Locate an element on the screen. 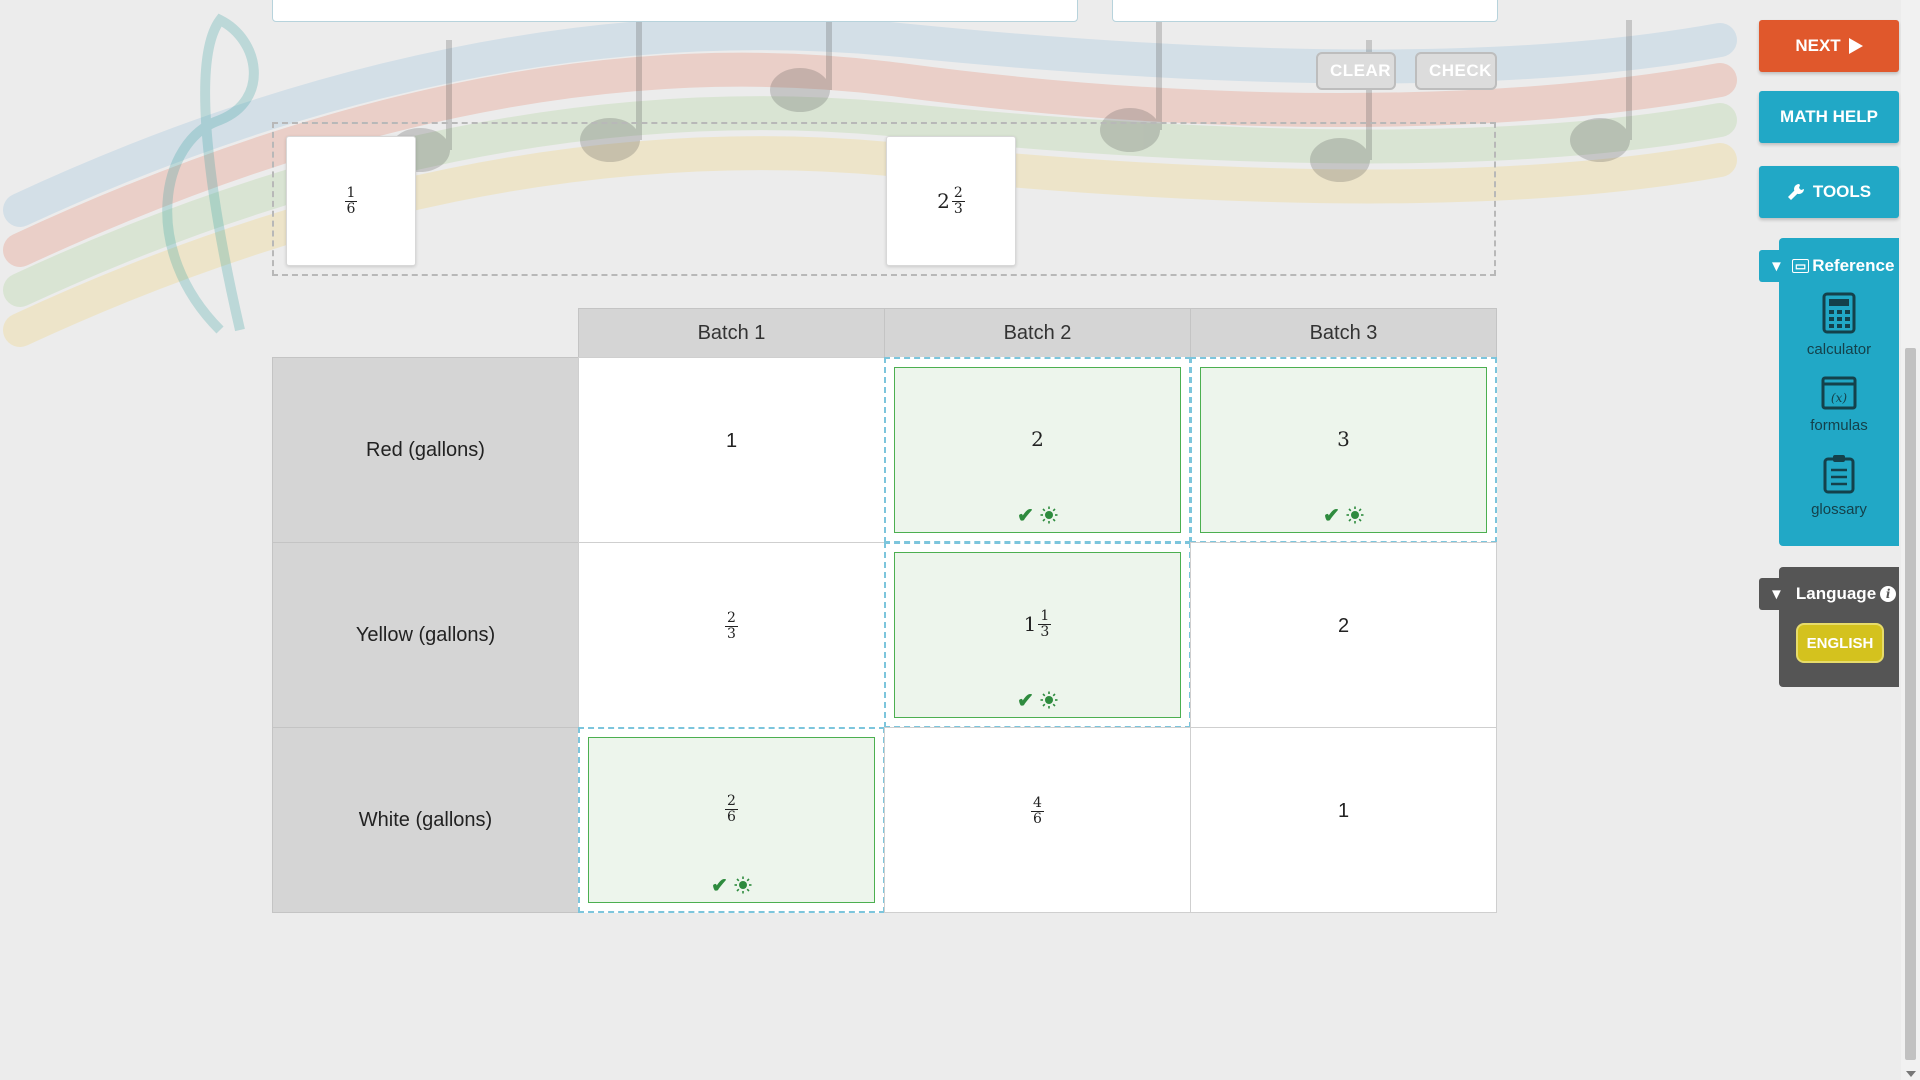 Image resolution: width=1920 pixels, height=1080 pixels. clipboard-icon is located at coordinates (1839, 474).